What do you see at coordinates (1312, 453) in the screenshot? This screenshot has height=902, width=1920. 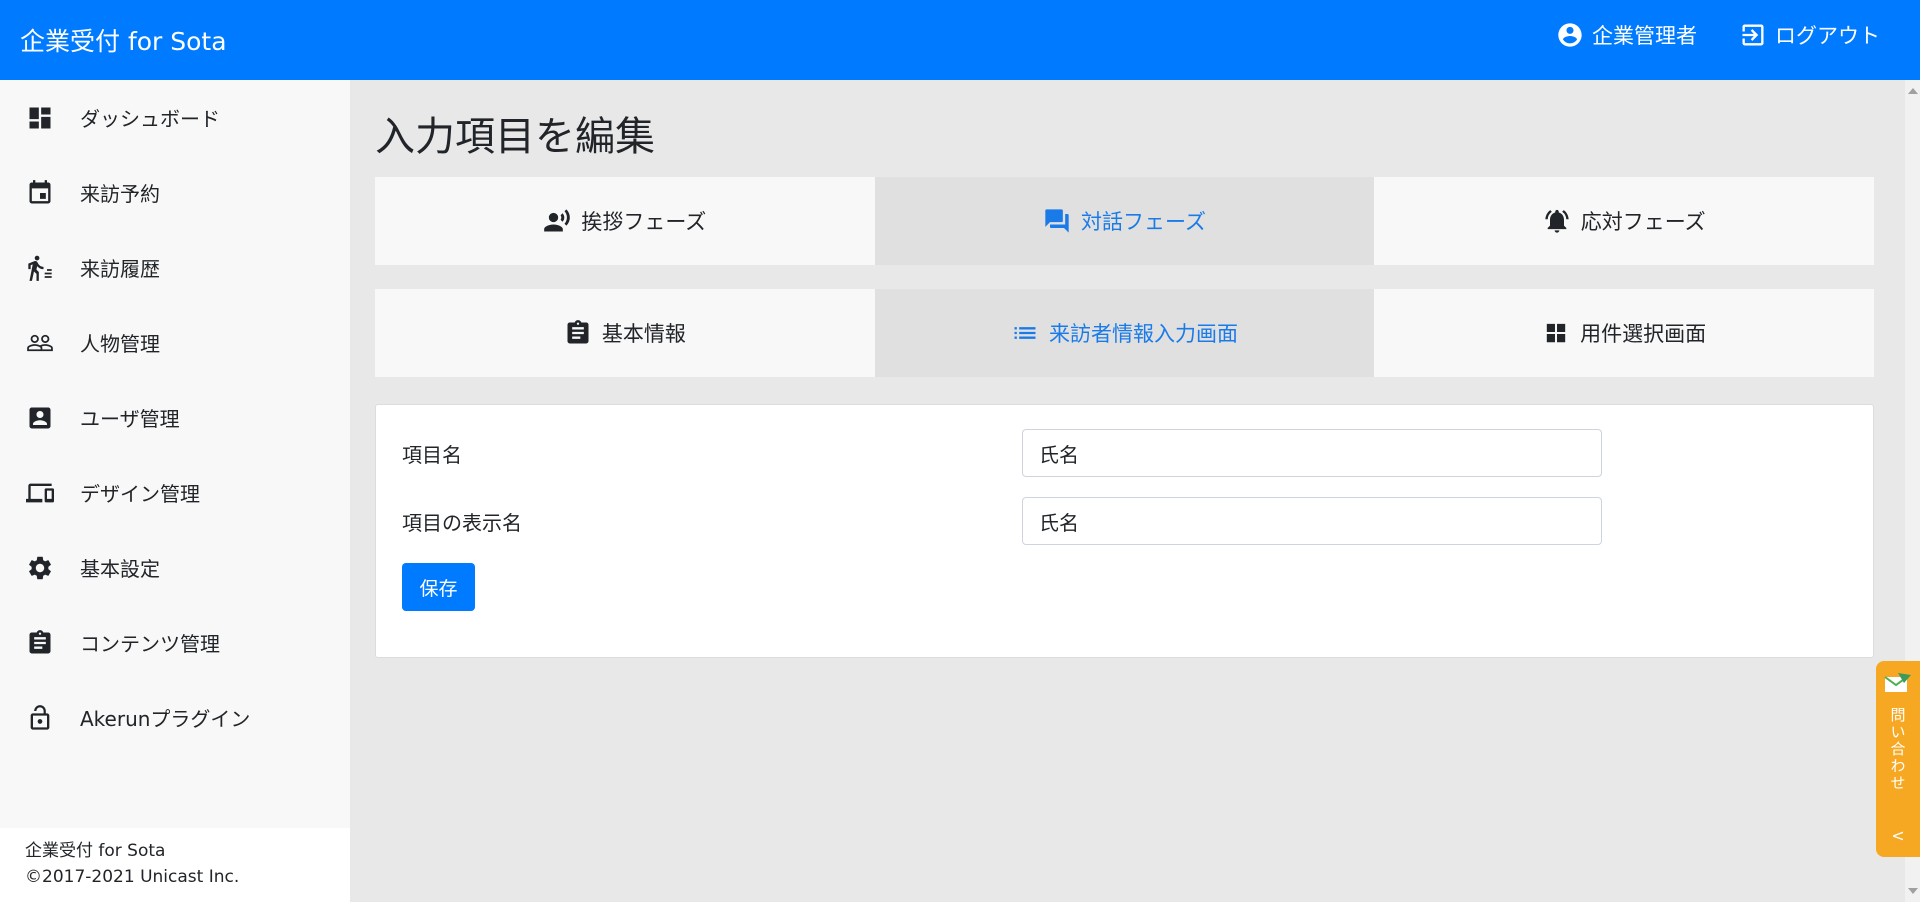 I see `item-name-input` at bounding box center [1312, 453].